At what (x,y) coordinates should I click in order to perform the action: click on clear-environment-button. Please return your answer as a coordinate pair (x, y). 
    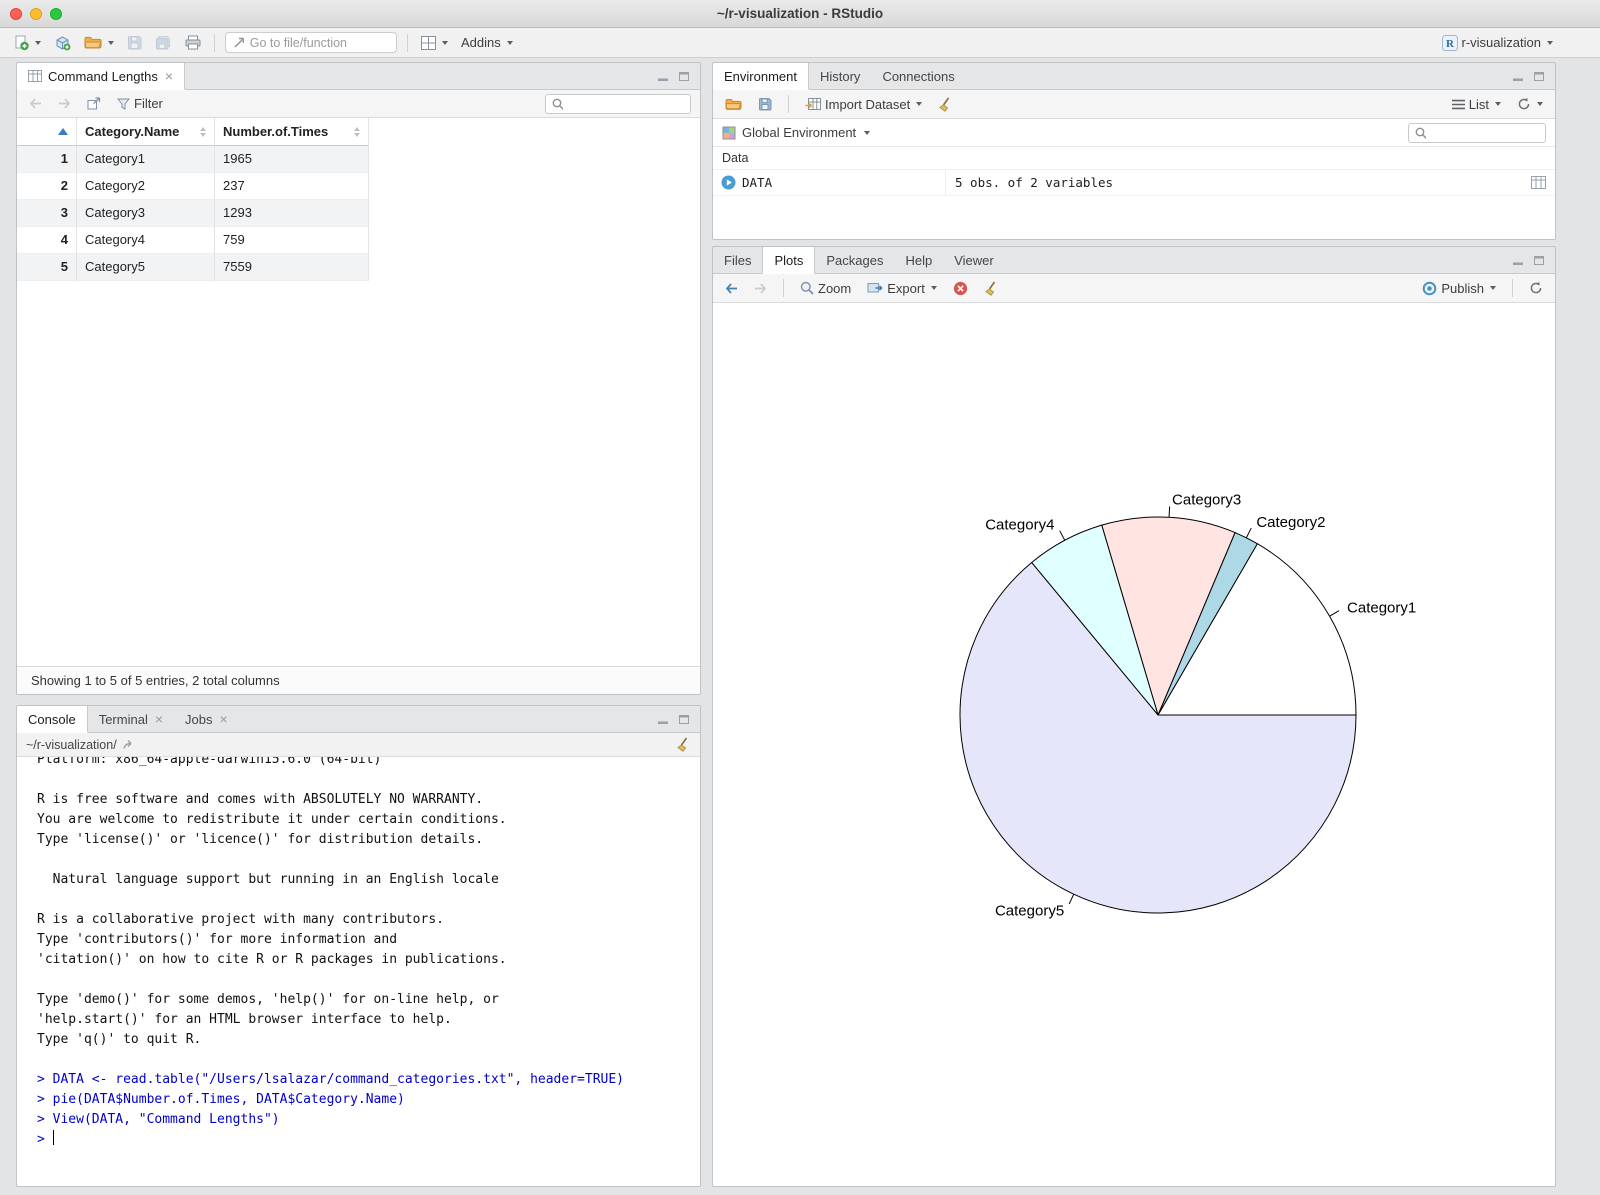
    Looking at the image, I should click on (945, 104).